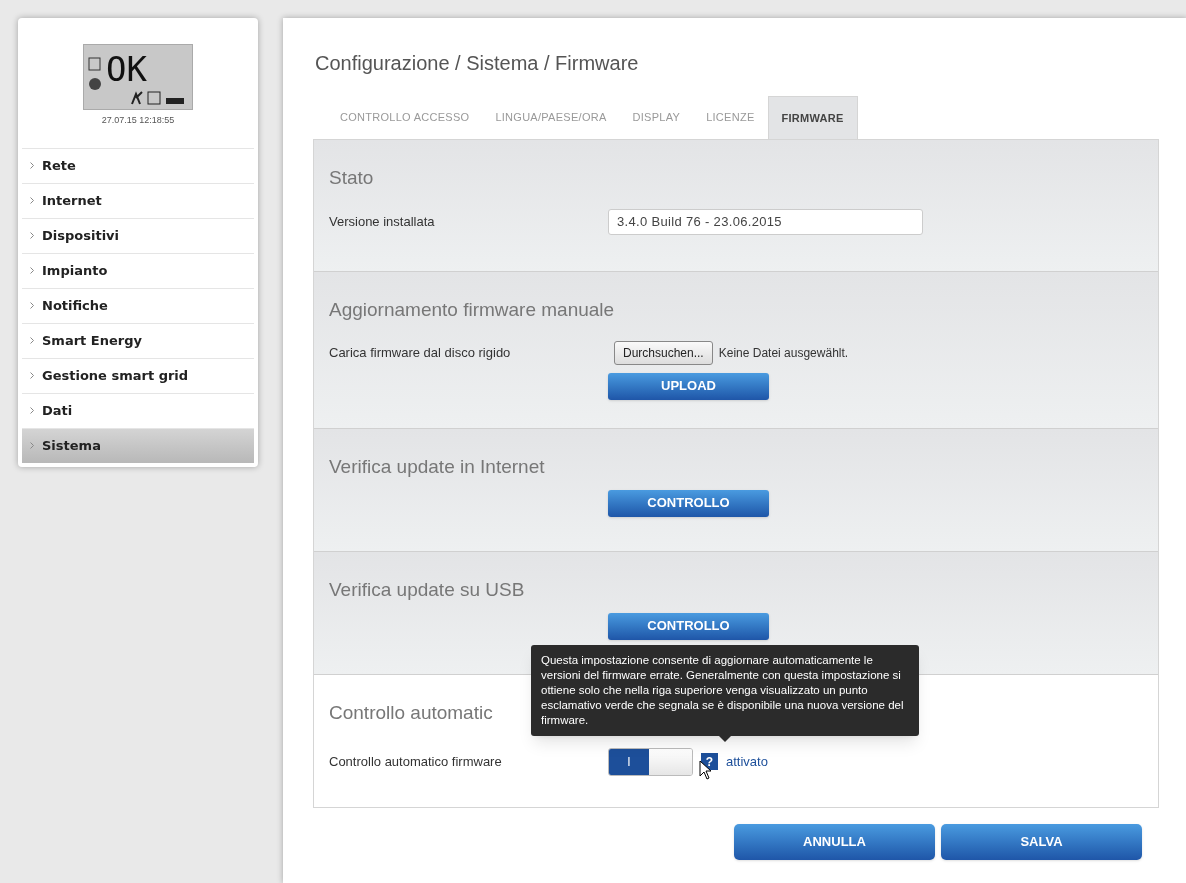 The height and width of the screenshot is (883, 1186). What do you see at coordinates (650, 761) in the screenshot?
I see `toggle-switch: I` at bounding box center [650, 761].